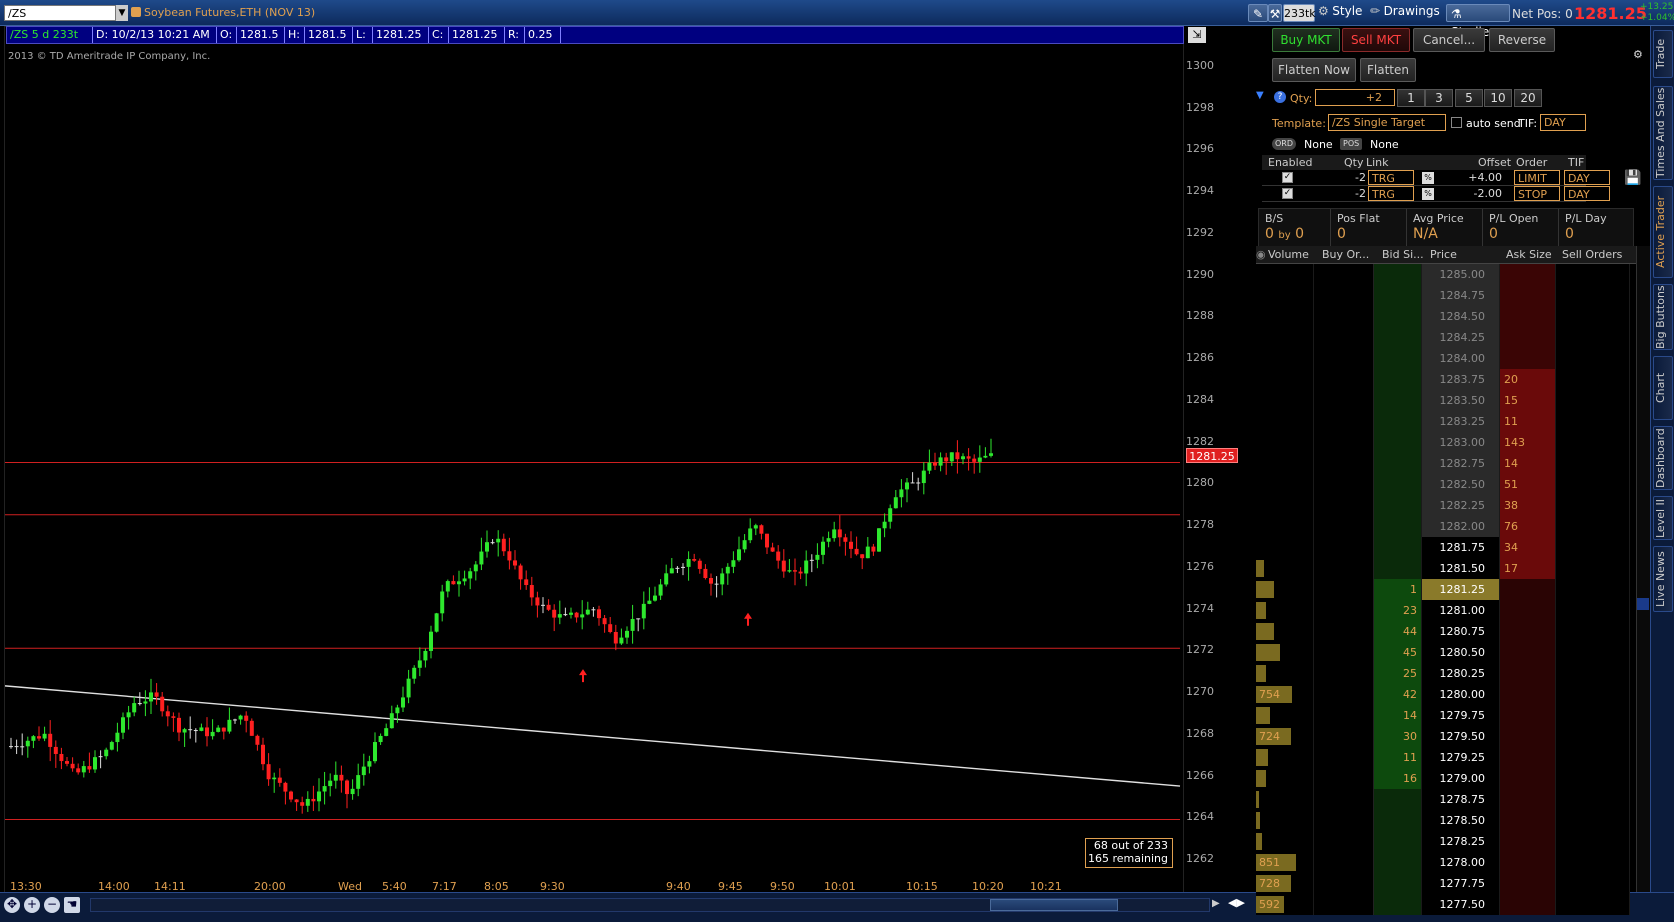  What do you see at coordinates (1355, 97) in the screenshot?
I see `qty-input: +2` at bounding box center [1355, 97].